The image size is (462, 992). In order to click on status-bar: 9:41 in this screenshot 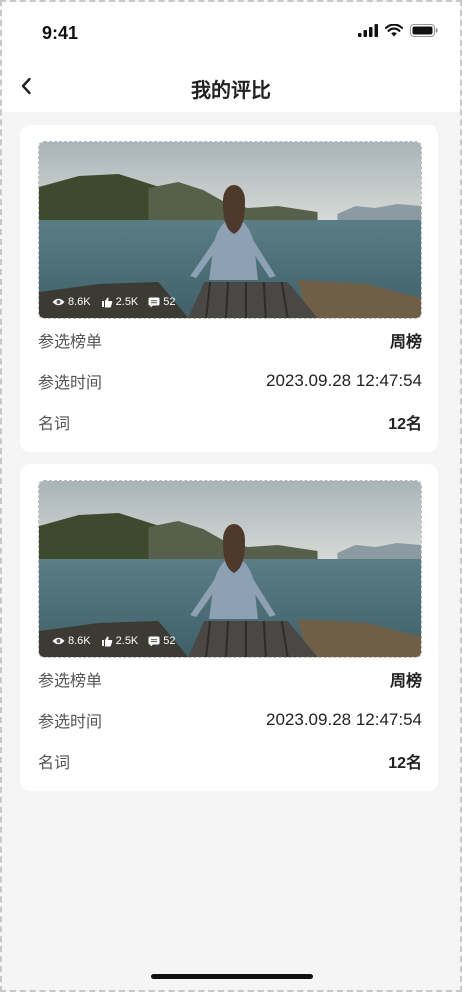, I will do `click(231, 33)`.